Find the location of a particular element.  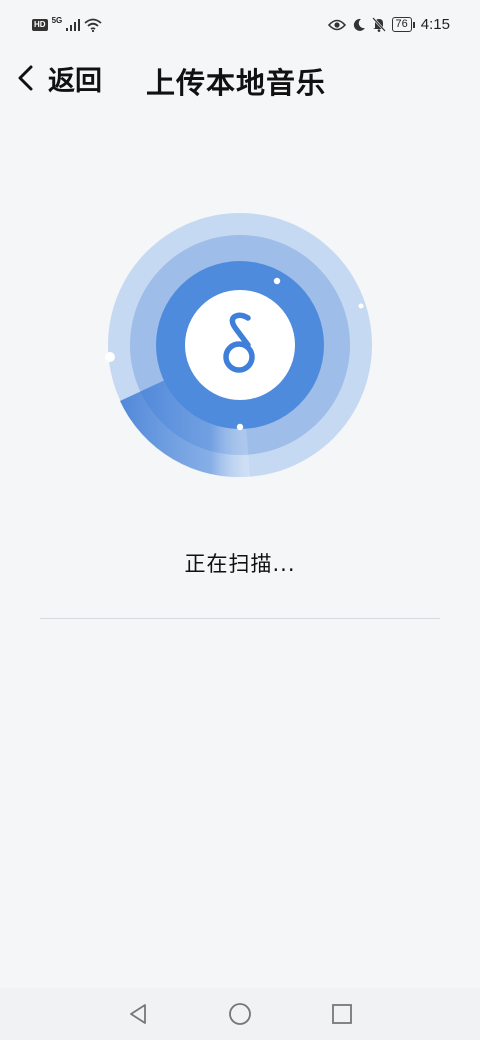

chevron-left-icon is located at coordinates (25, 78).